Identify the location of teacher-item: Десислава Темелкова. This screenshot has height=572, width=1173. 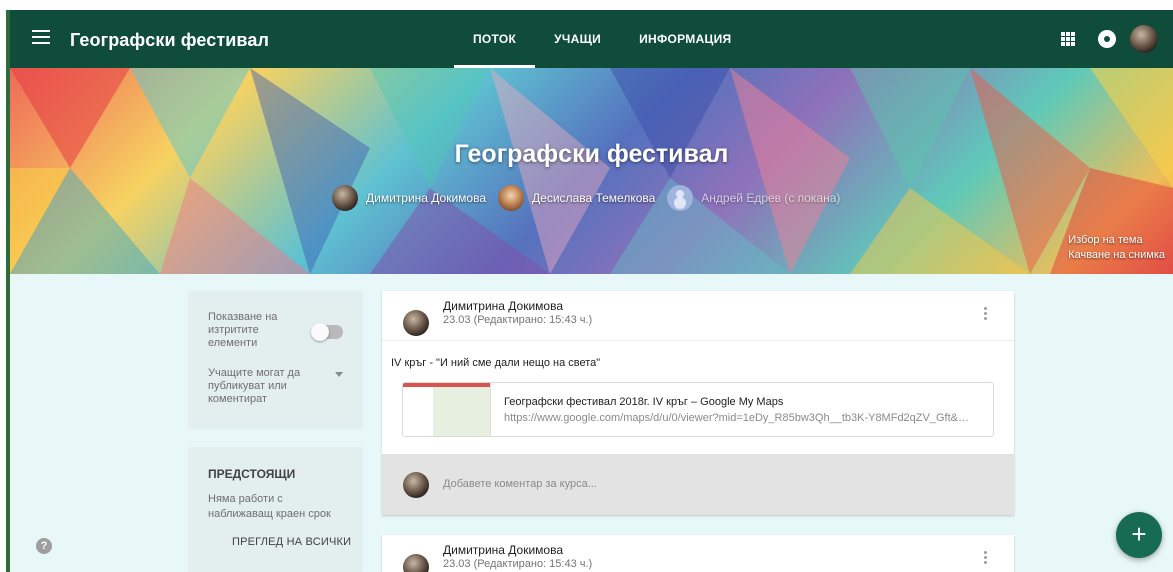
(576, 198).